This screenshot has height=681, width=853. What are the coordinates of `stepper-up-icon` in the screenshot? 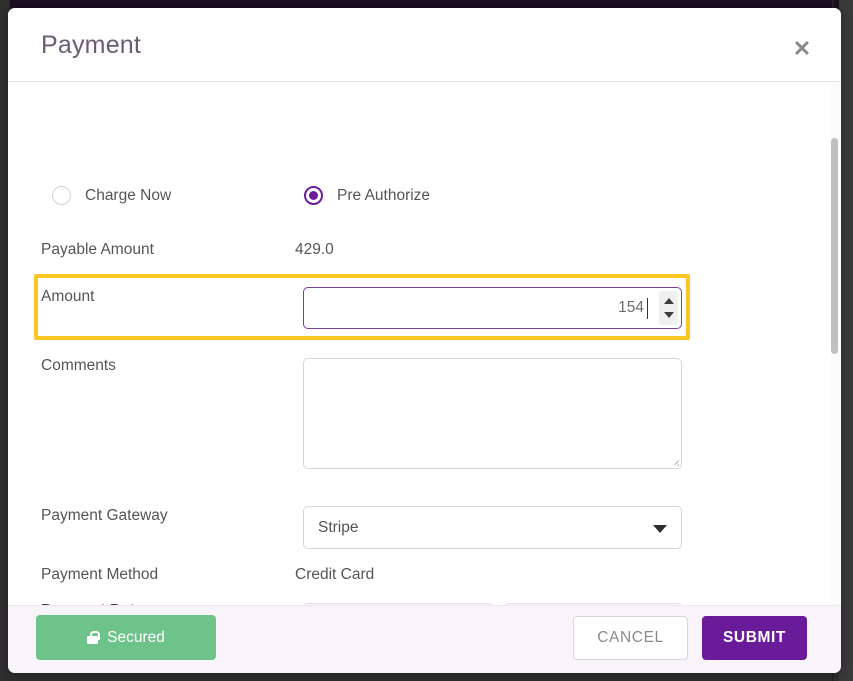 It's located at (669, 301).